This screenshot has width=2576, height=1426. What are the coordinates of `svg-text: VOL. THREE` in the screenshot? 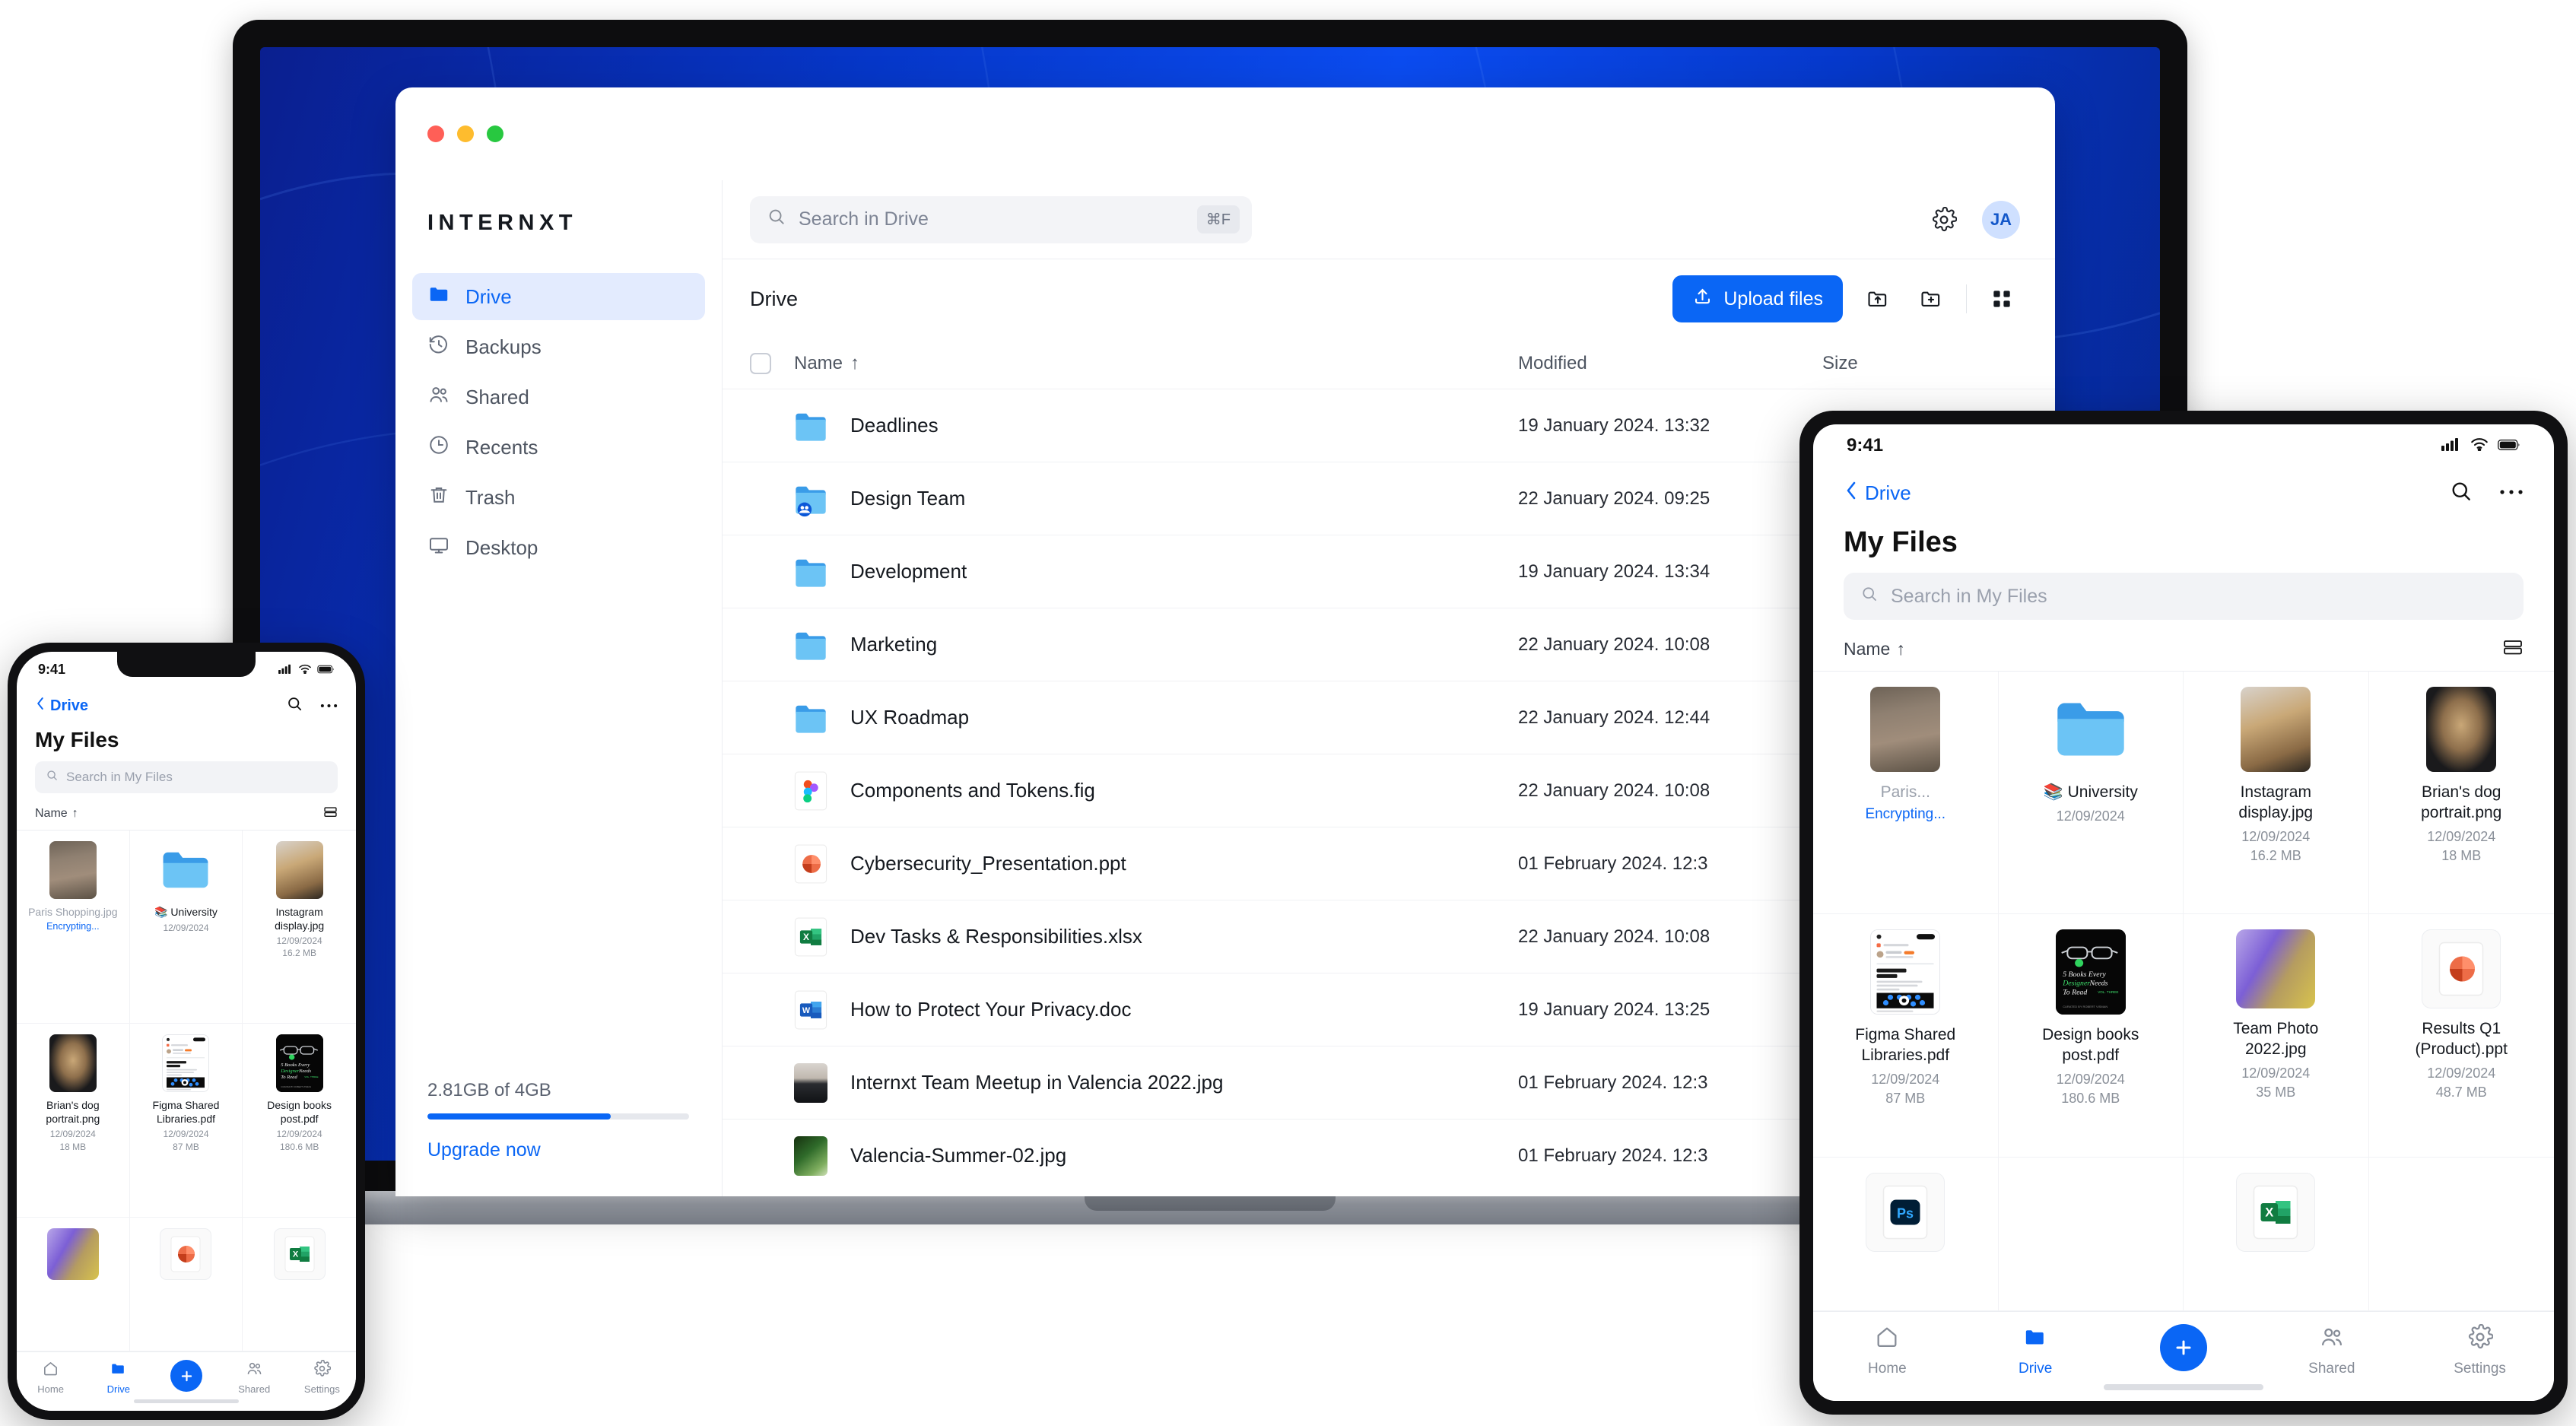 It's located at (2108, 992).